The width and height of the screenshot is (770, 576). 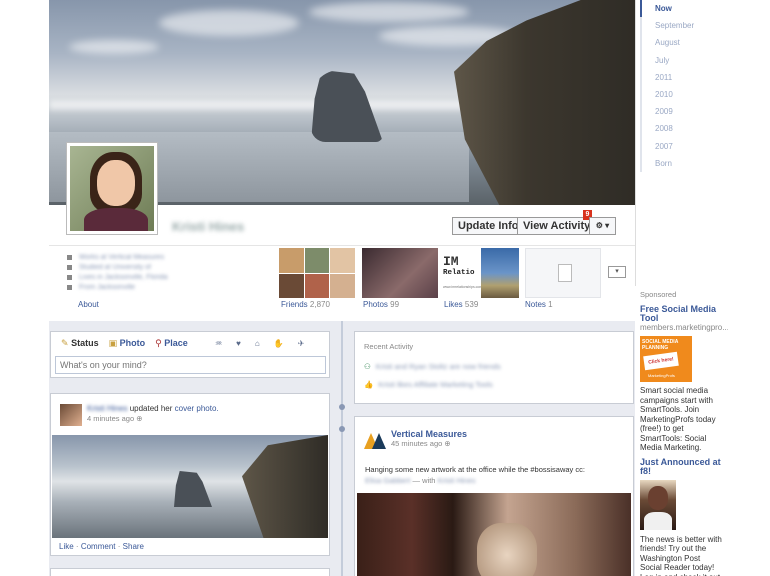 What do you see at coordinates (658, 504) in the screenshot?
I see `ad2-image` at bounding box center [658, 504].